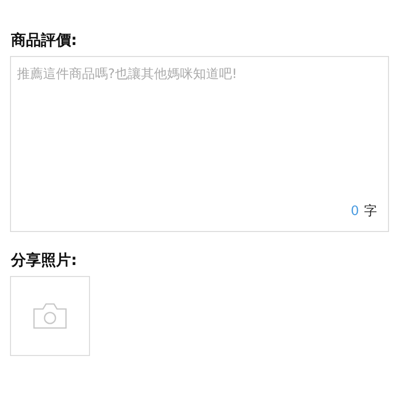 The width and height of the screenshot is (400, 400). What do you see at coordinates (354, 211) in the screenshot?
I see `character-count: 0` at bounding box center [354, 211].